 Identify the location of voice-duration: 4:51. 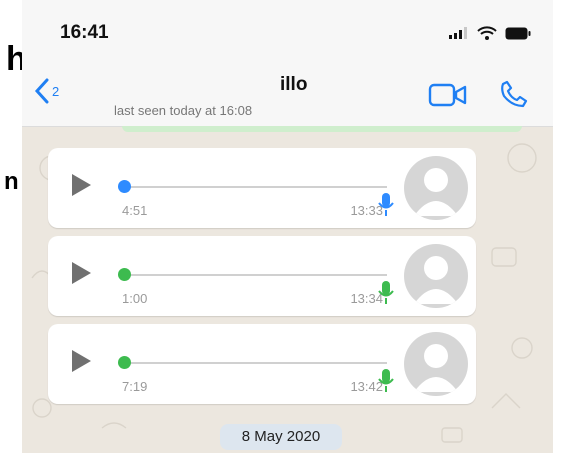
(135, 210).